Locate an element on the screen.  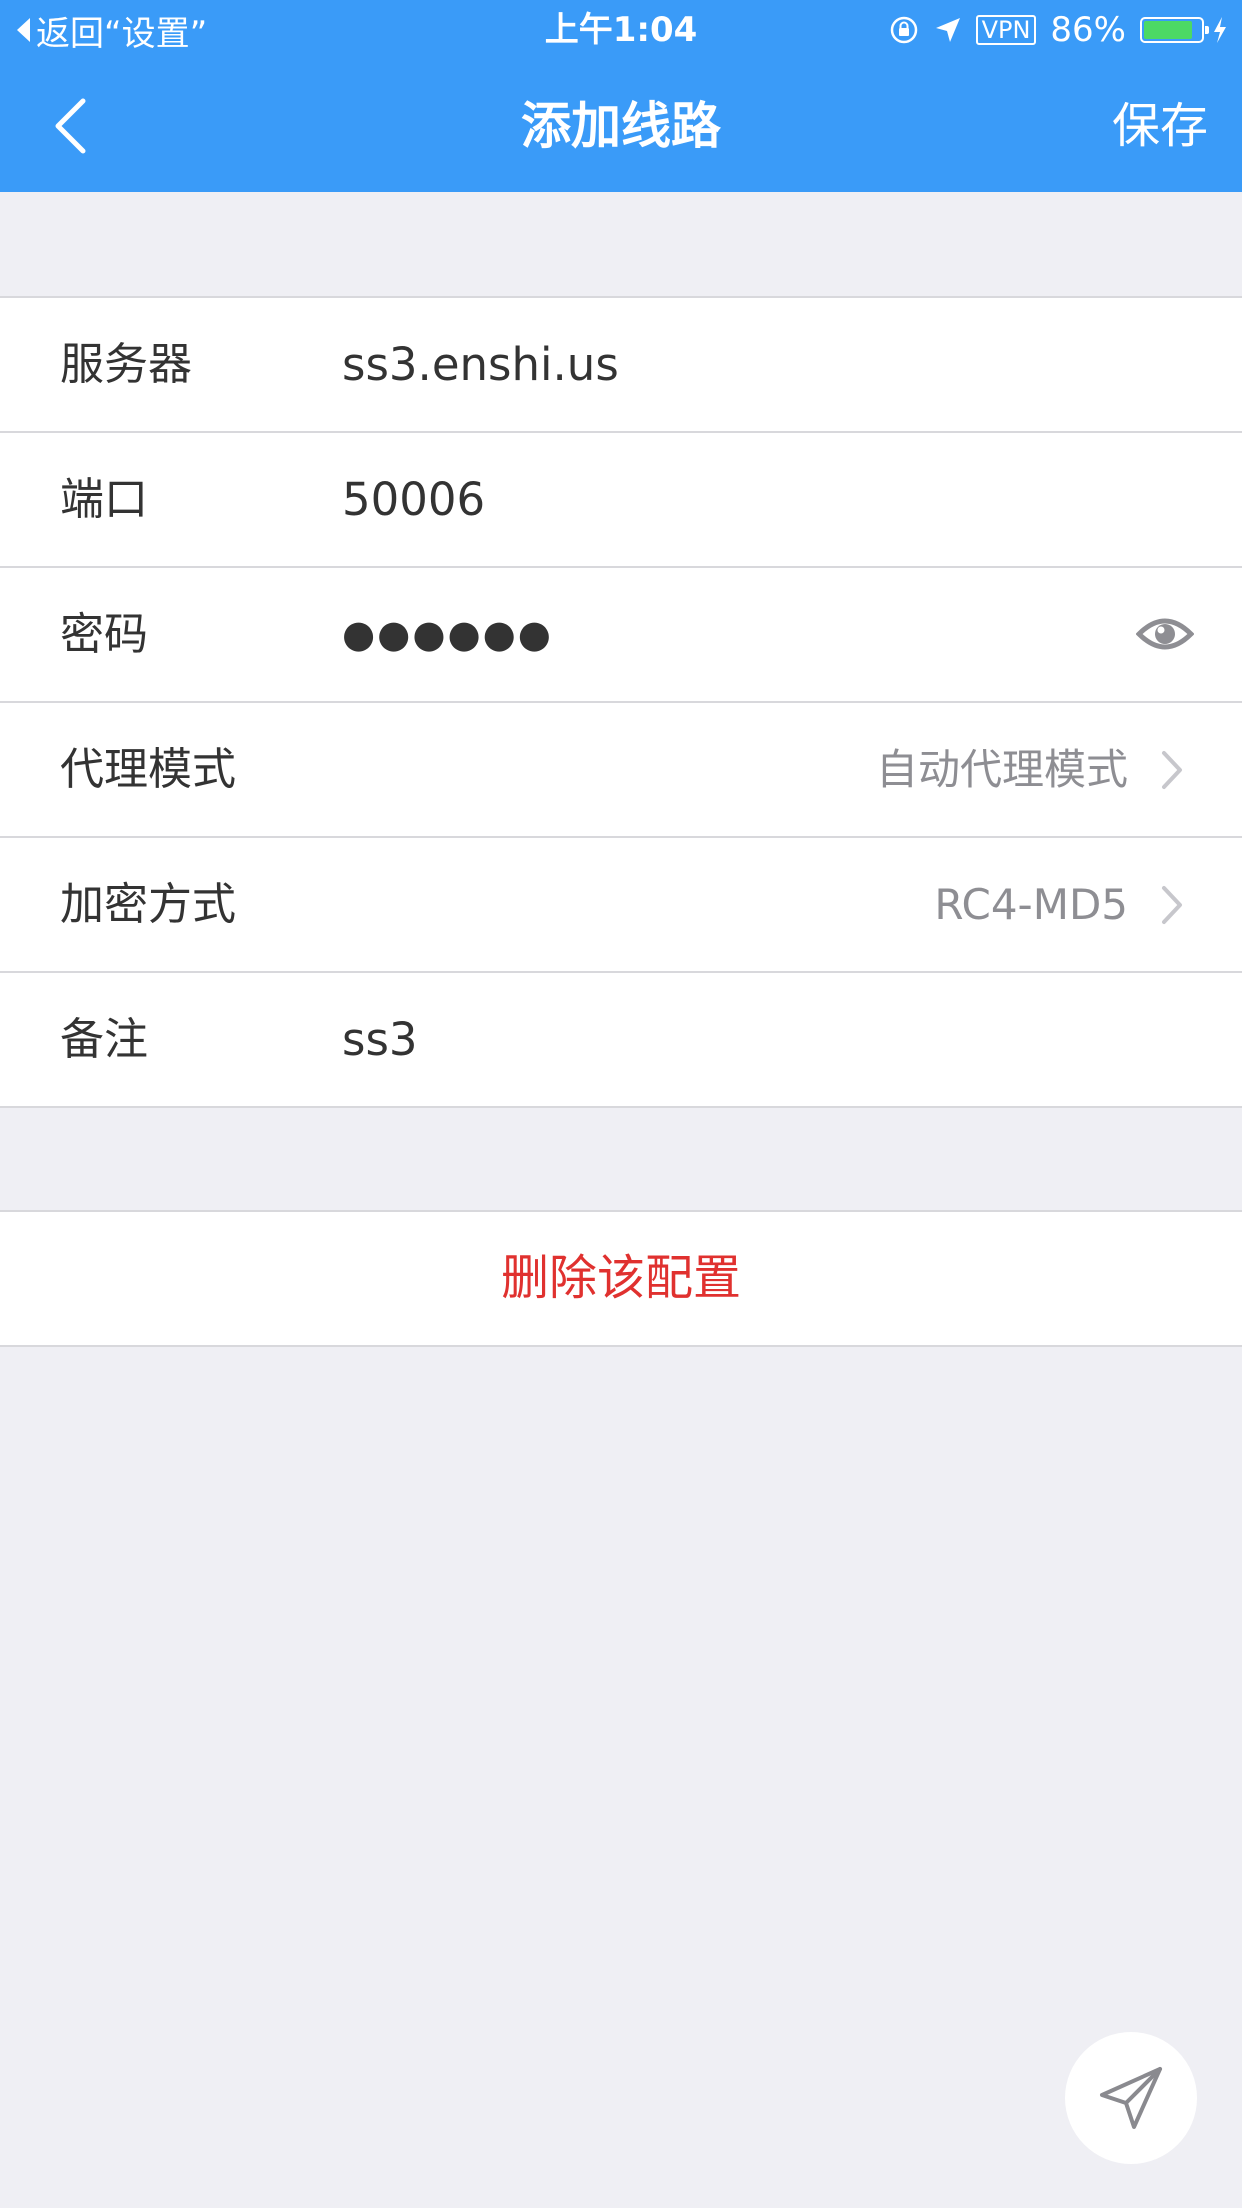
vpn-badge: VPN is located at coordinates (1006, 30).